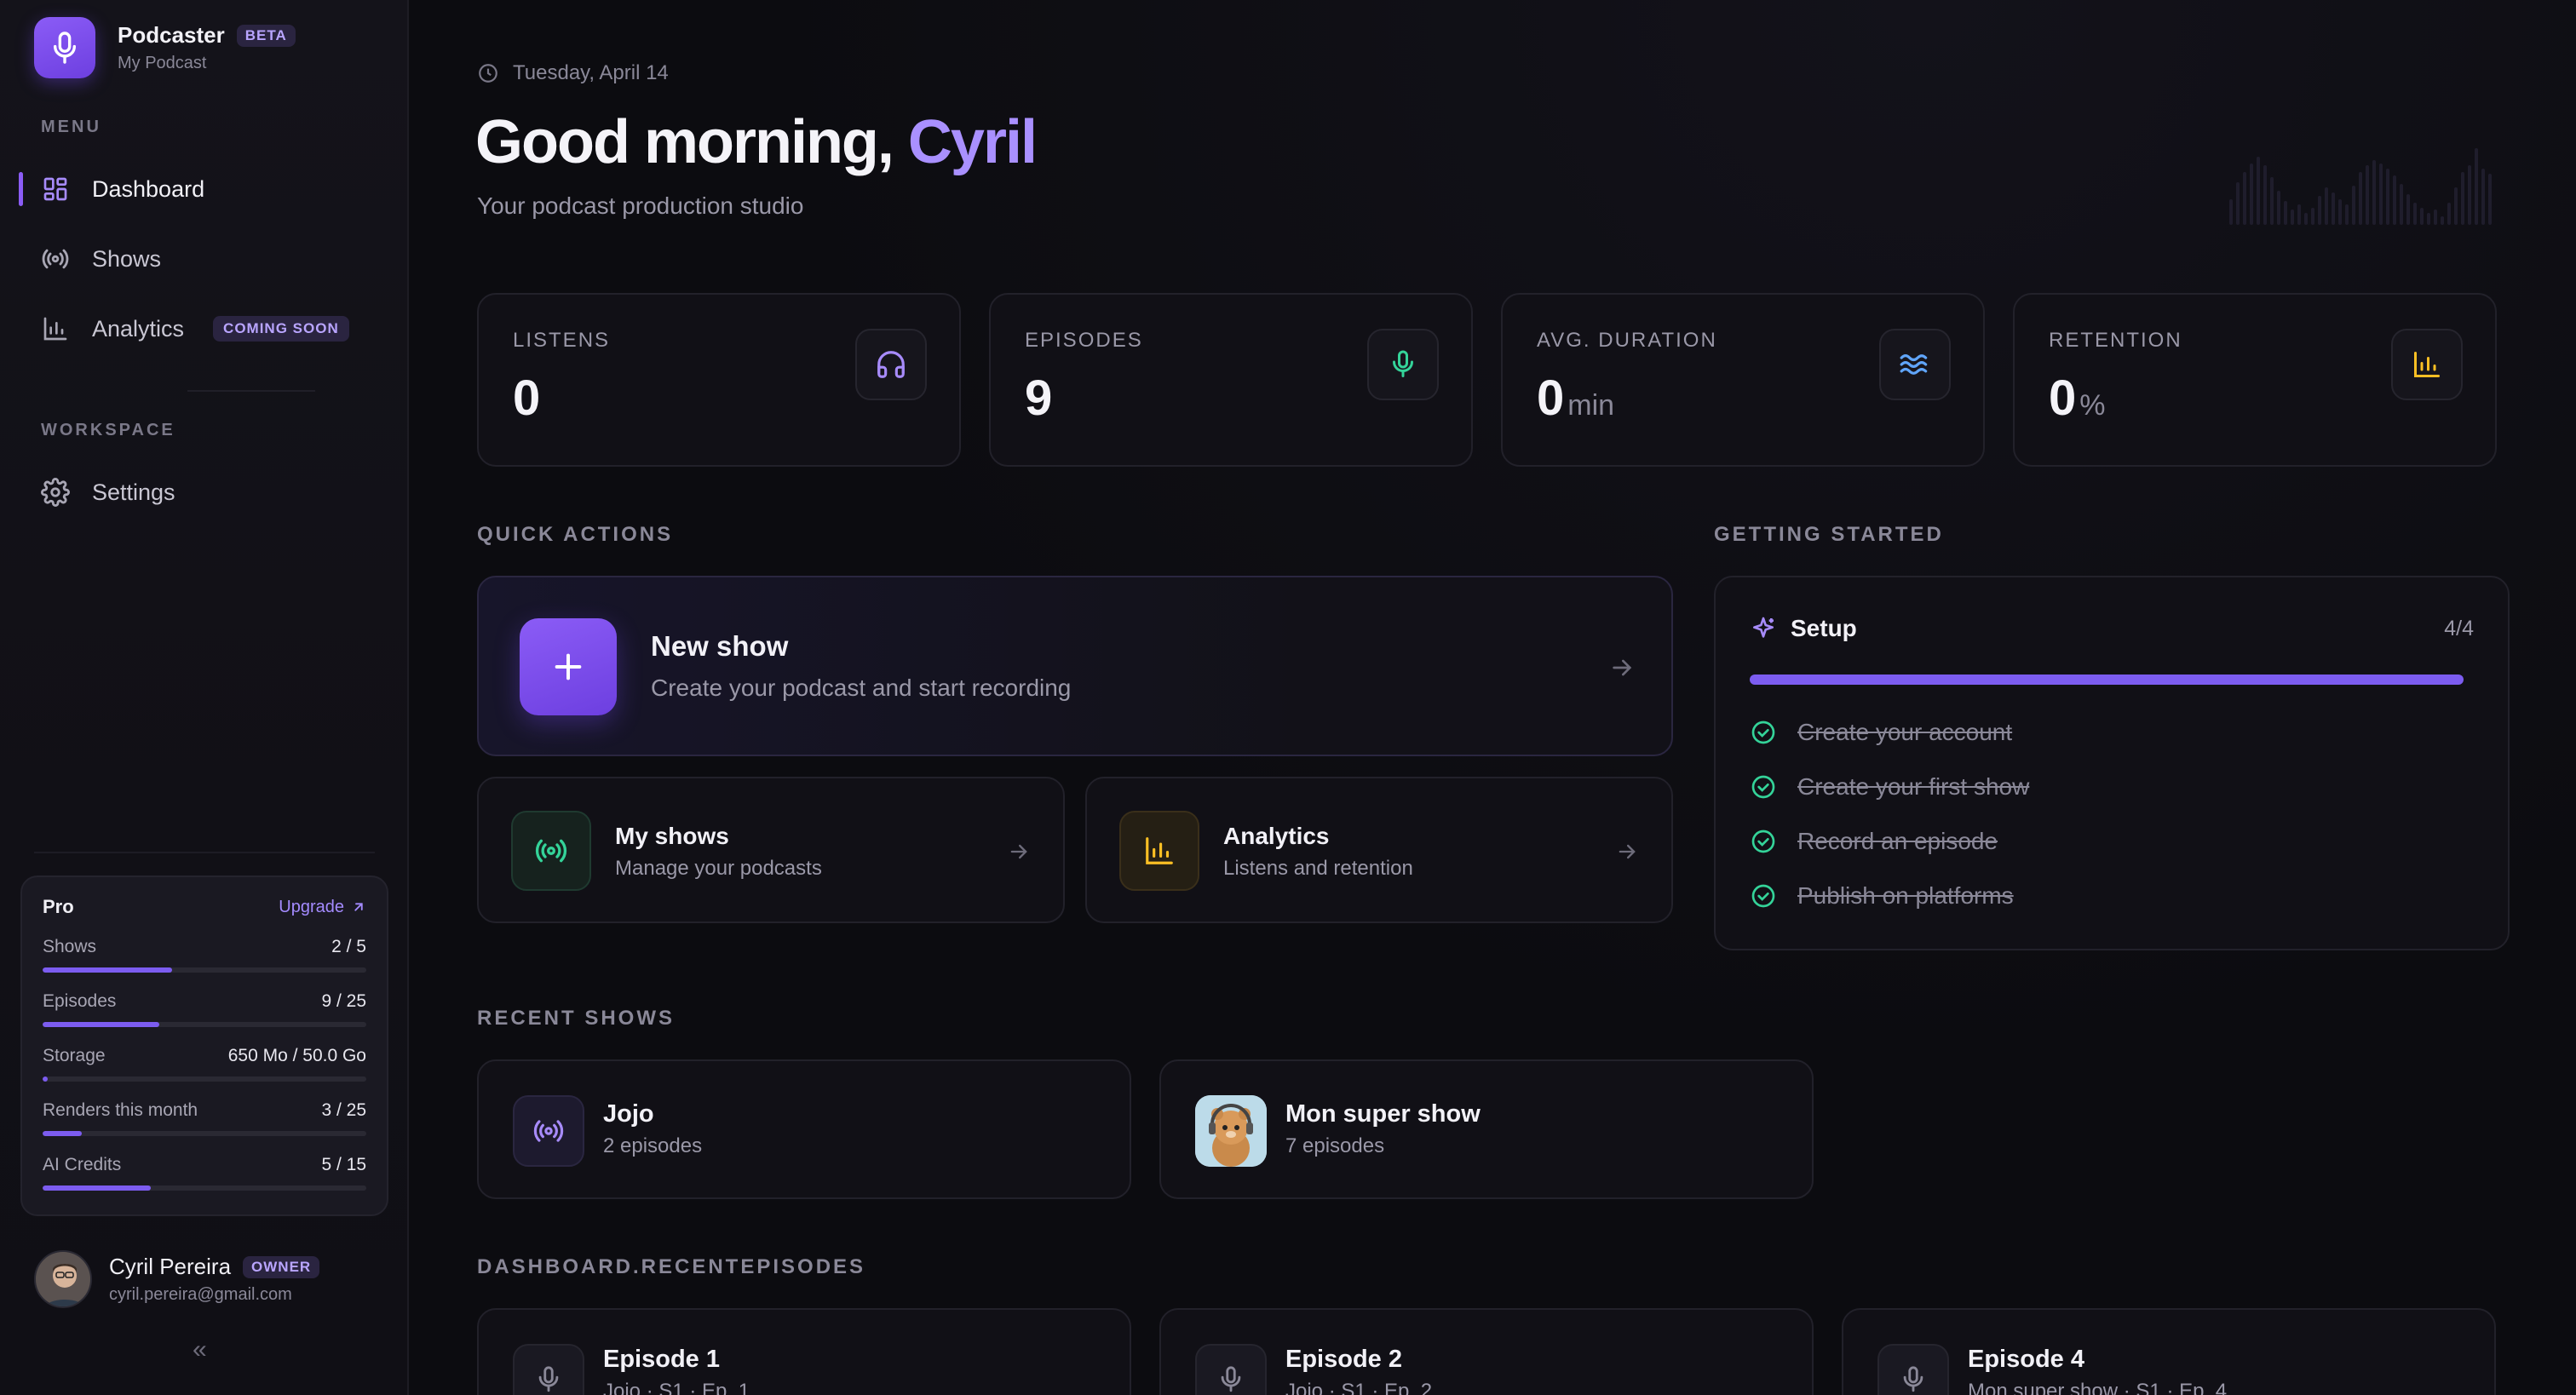 The height and width of the screenshot is (1395, 2576). Describe the element at coordinates (1763, 732) in the screenshot. I see `check-circle-icon` at that location.